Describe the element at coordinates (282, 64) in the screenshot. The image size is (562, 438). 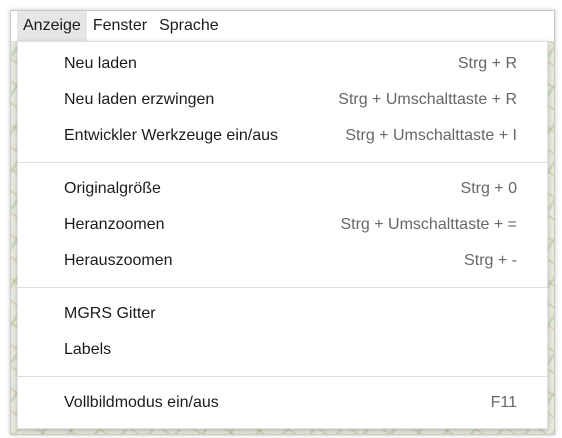
I see `menu-item-neu-laden: Neu laden Strg + R` at that location.